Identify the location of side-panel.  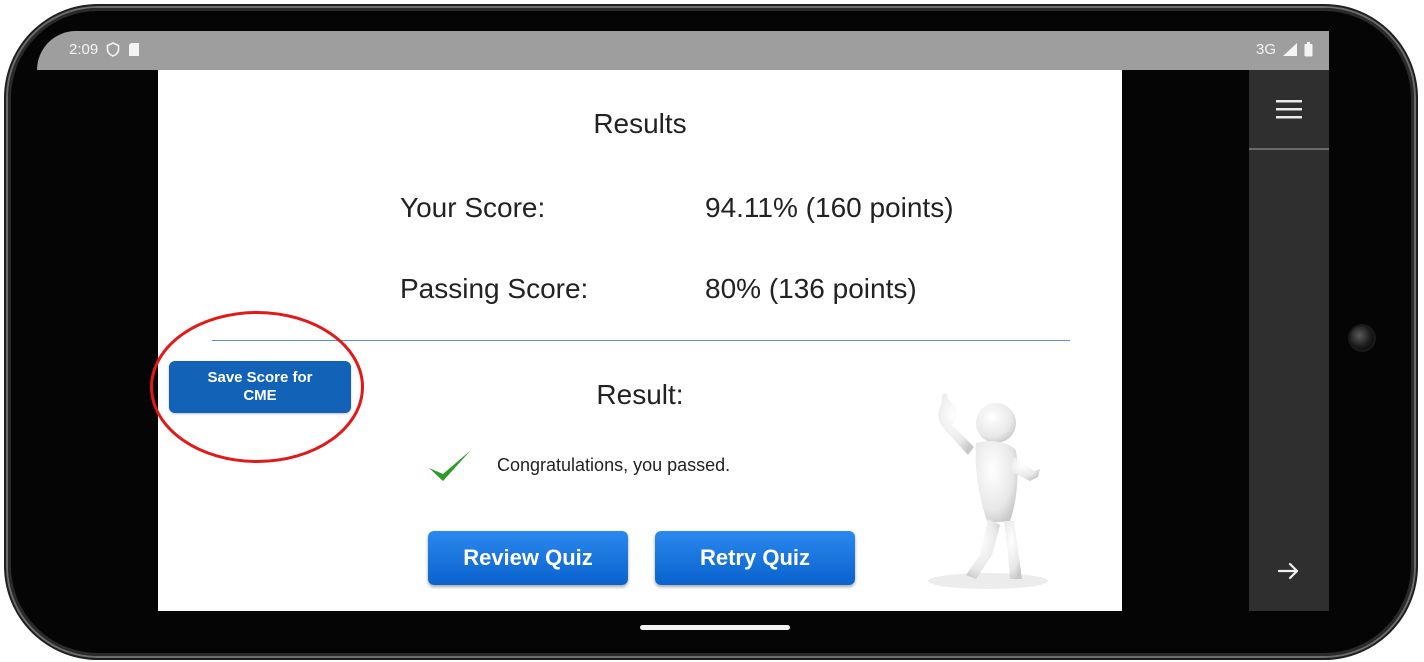
(1289, 340).